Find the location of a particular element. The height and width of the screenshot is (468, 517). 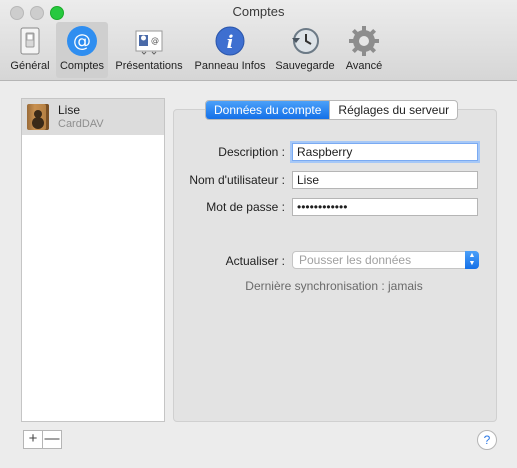

last-sync-status: Dernière synchronisation : jamais is located at coordinates (334, 286).